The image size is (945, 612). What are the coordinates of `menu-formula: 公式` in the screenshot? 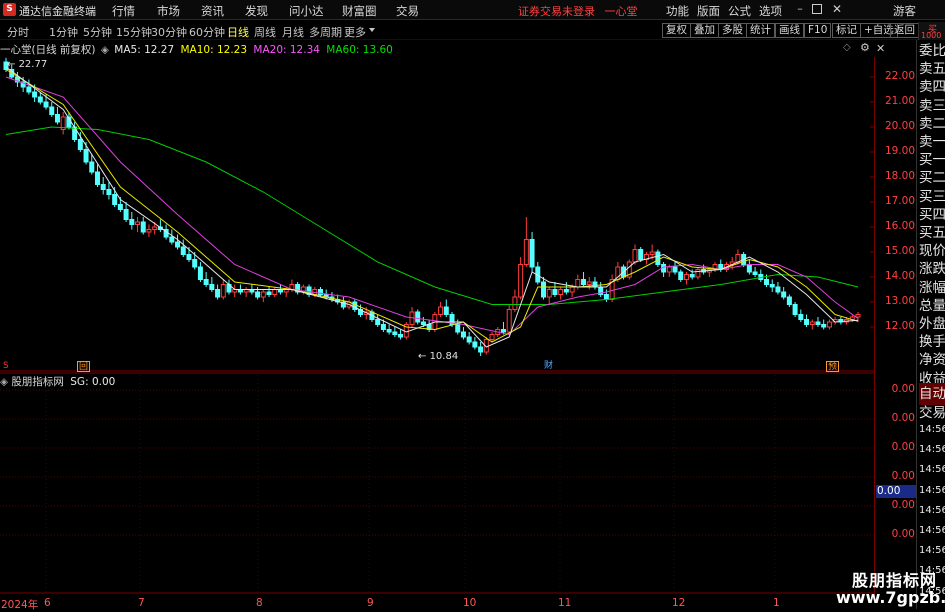 It's located at (739, 11).